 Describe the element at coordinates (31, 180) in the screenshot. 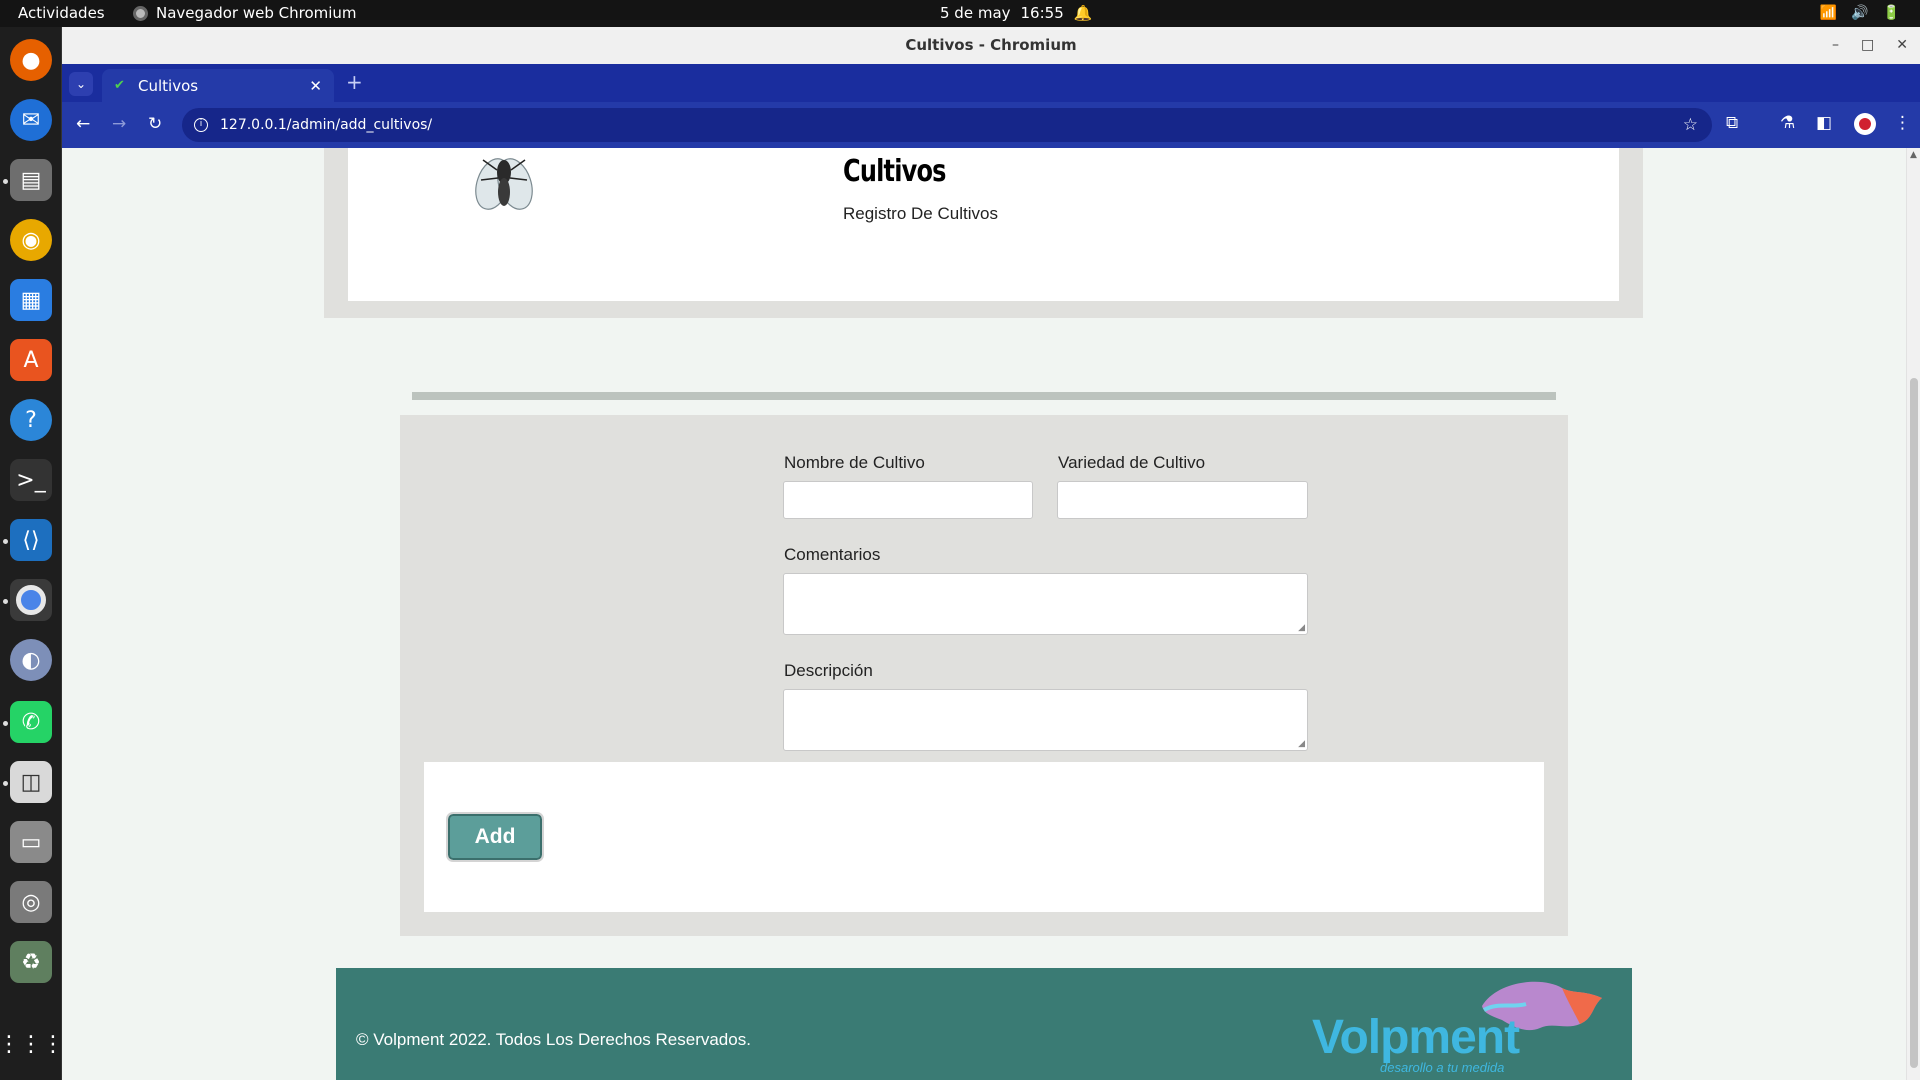

I see `files-icon: ▤` at that location.